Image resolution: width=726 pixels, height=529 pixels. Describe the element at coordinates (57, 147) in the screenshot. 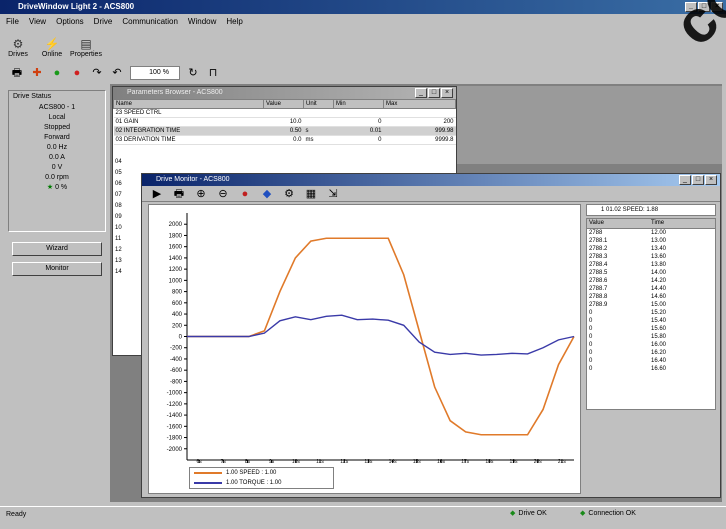

I see `frequency: 0.0 Hz` at that location.